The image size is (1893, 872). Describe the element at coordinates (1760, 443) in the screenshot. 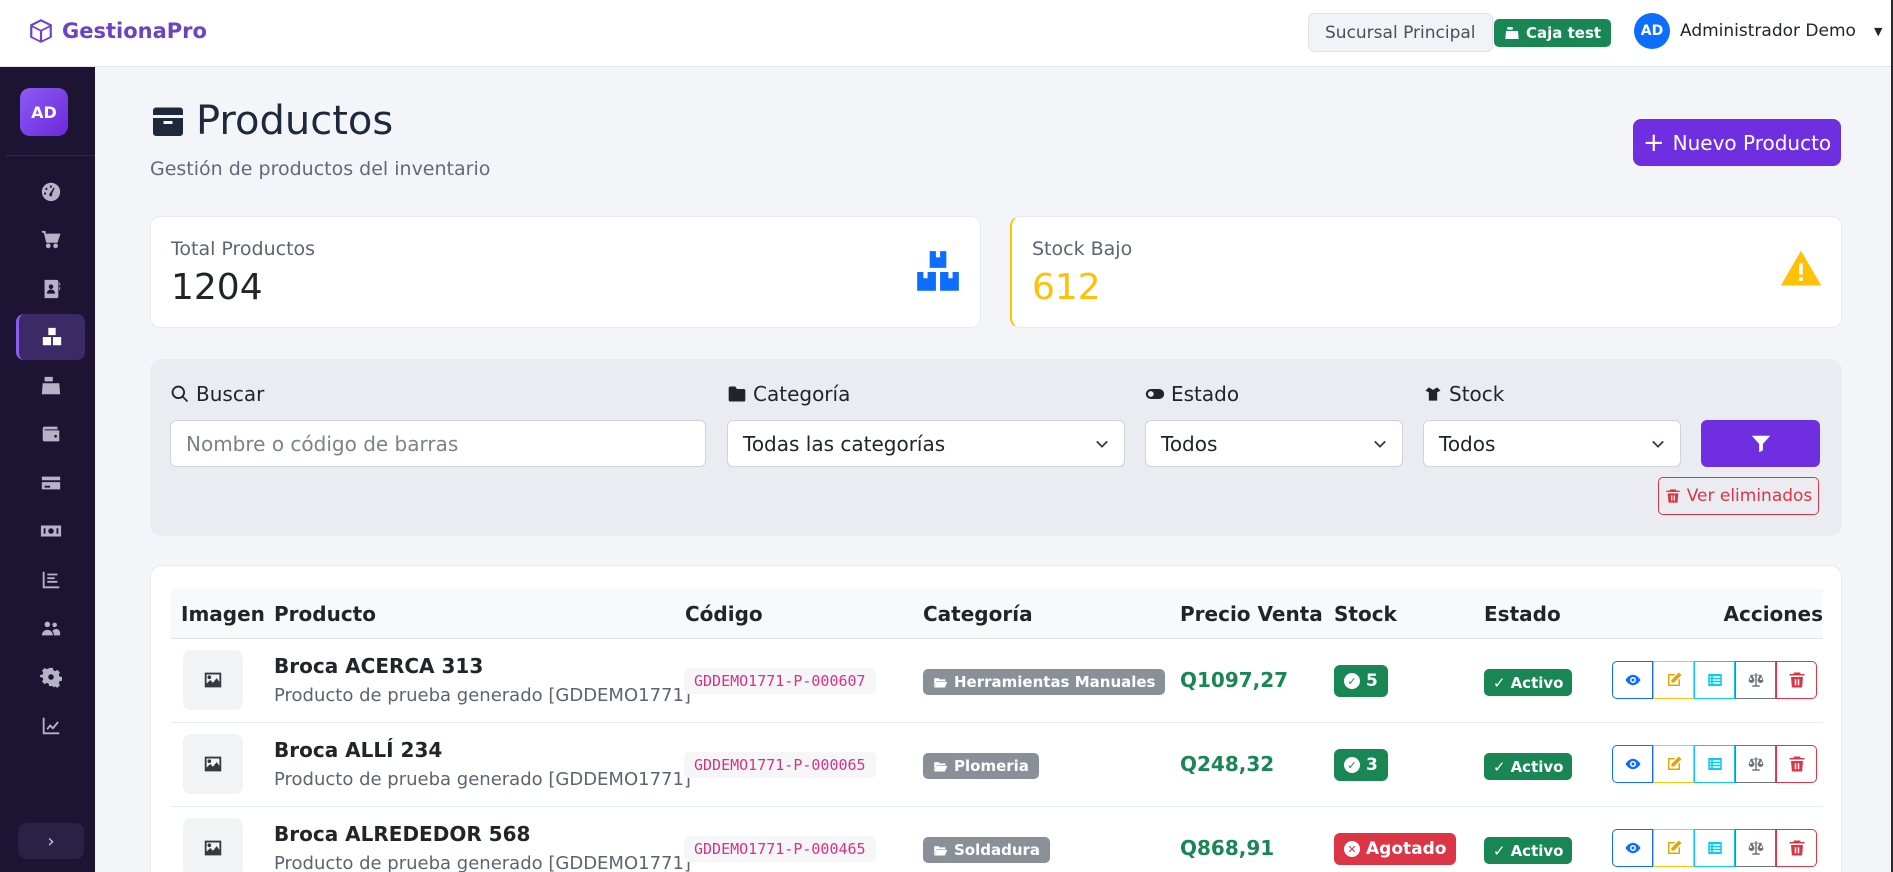

I see `apply-filter-button` at that location.